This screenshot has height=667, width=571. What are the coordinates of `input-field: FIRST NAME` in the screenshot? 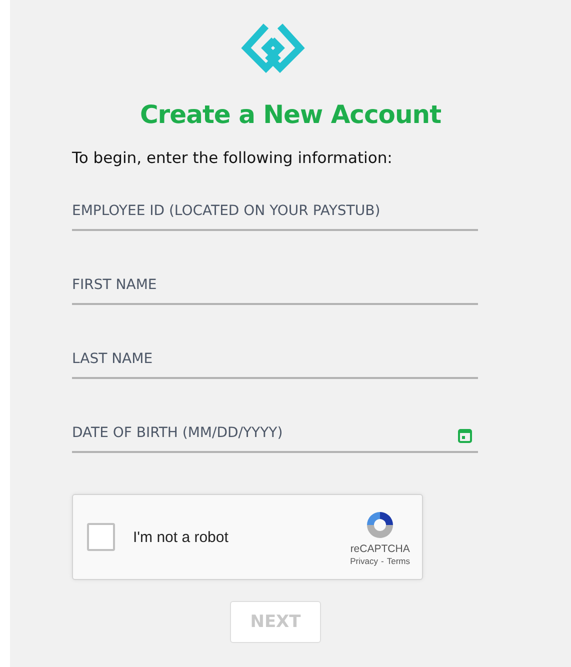 It's located at (275, 286).